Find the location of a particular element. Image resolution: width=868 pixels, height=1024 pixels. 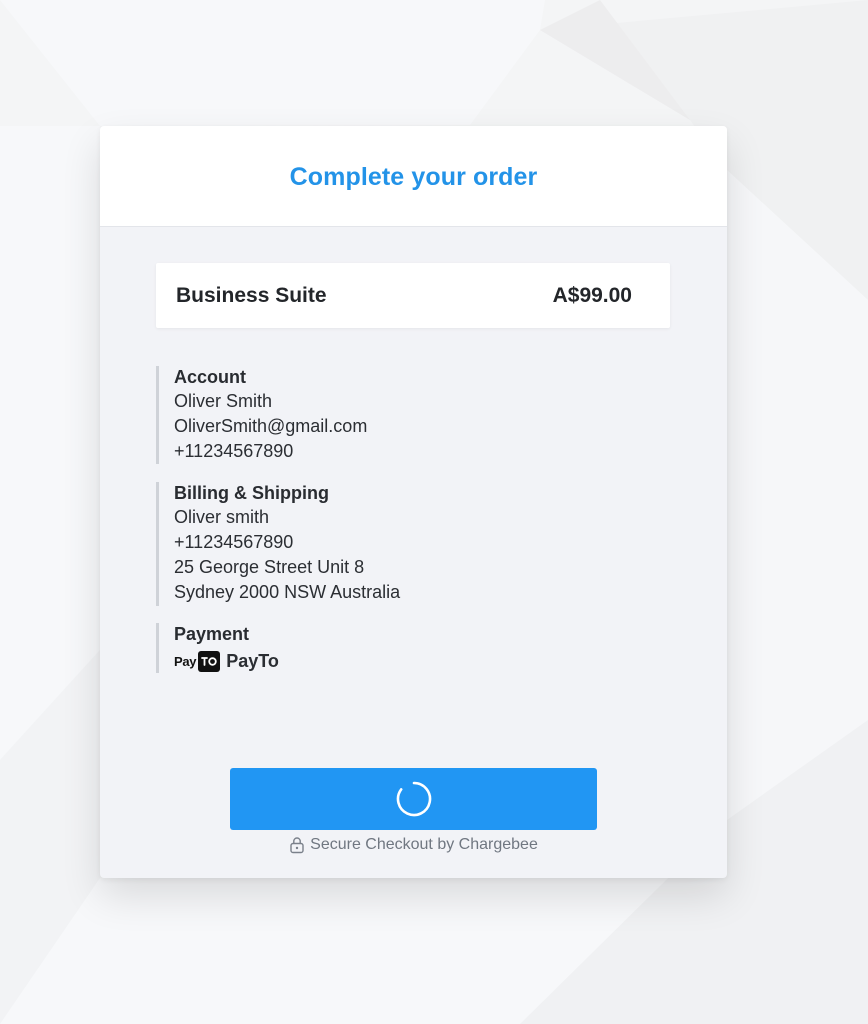

payto-badge-icon is located at coordinates (209, 661).